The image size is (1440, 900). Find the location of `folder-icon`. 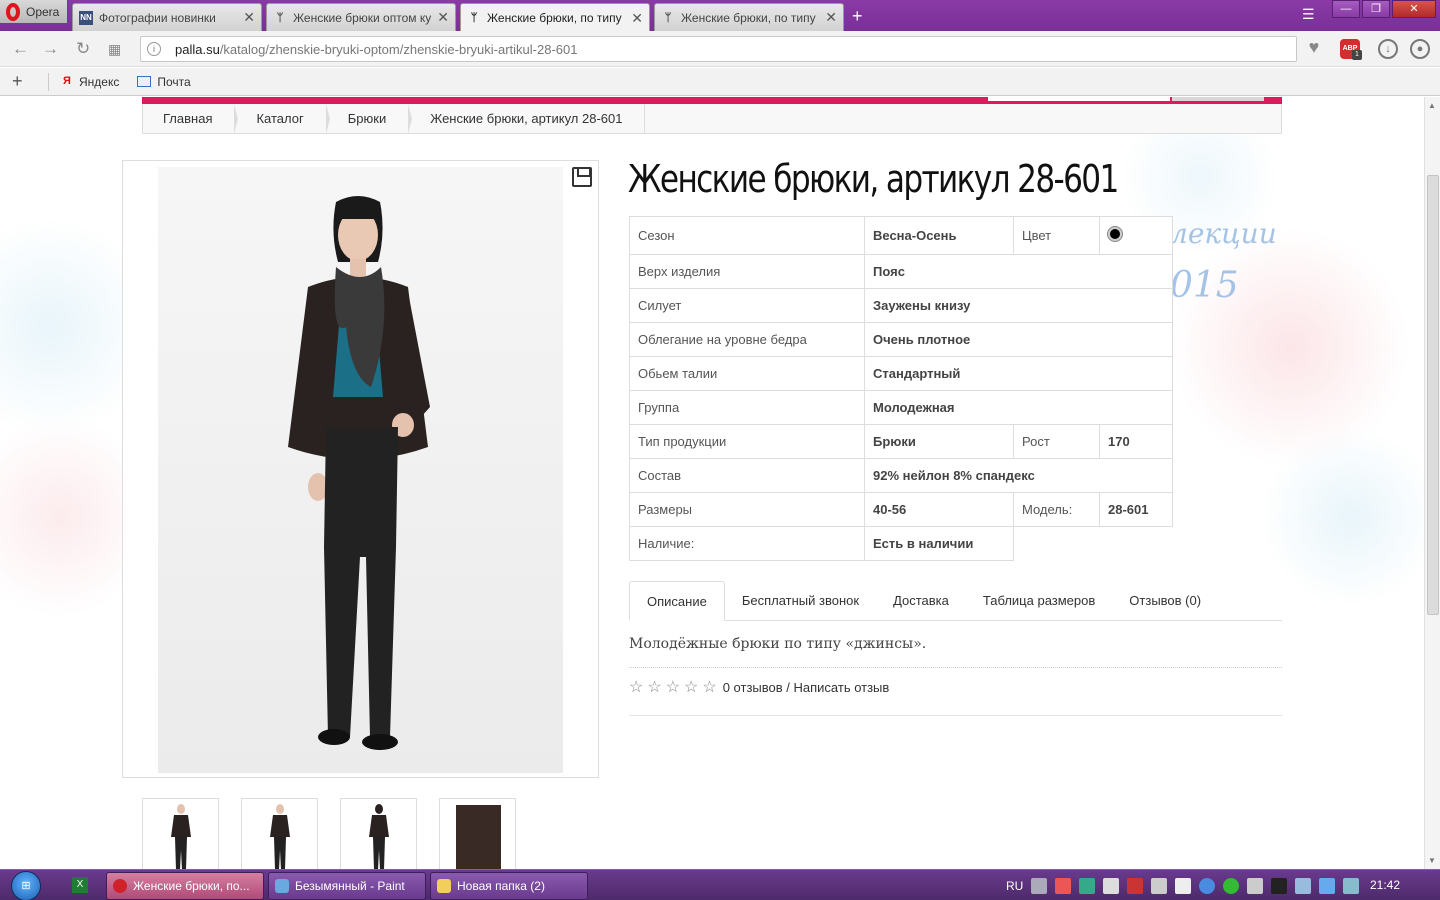

folder-icon is located at coordinates (444, 886).